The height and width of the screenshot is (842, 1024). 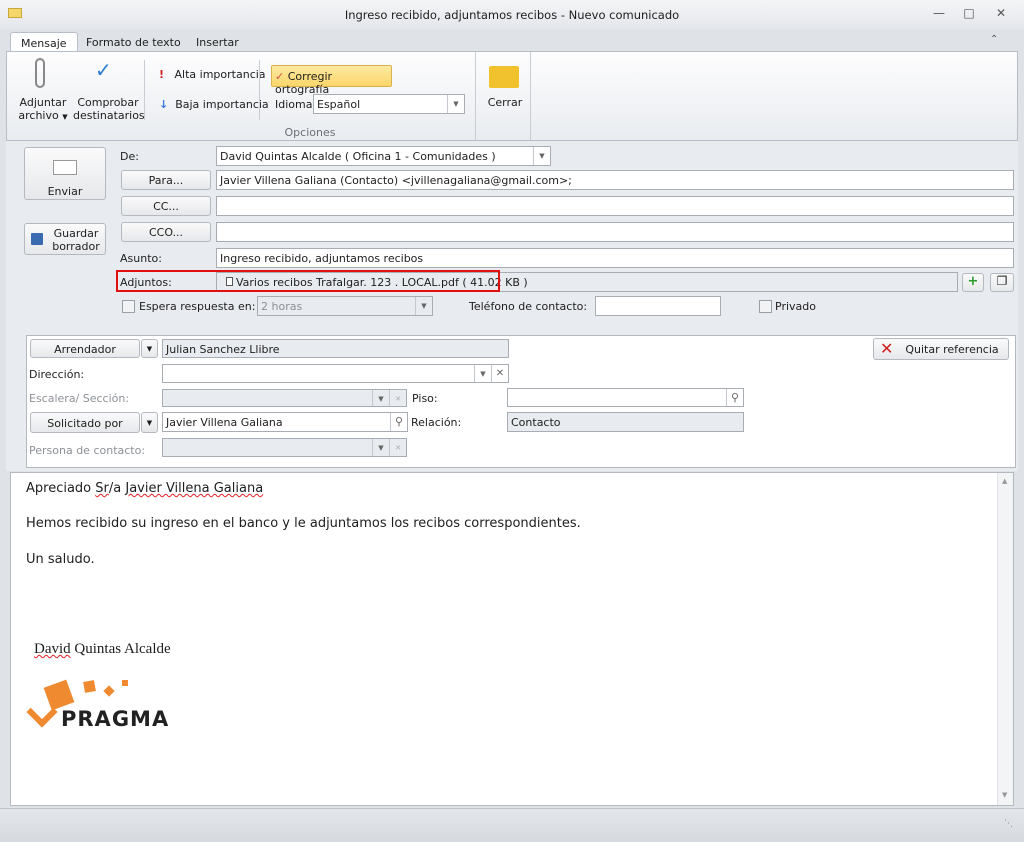 What do you see at coordinates (87, 450) in the screenshot?
I see `contact-person-label: Persona de contacto:` at bounding box center [87, 450].